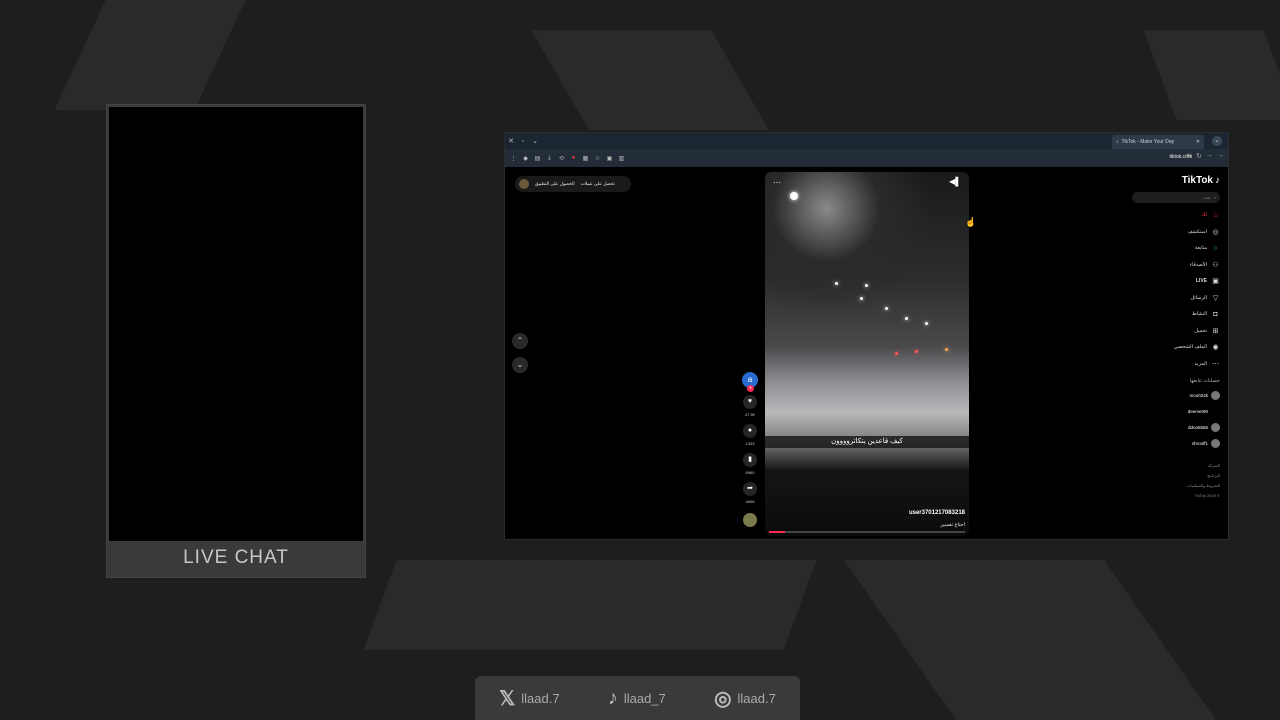 The width and height of the screenshot is (1280, 720). Describe the element at coordinates (1215, 215) in the screenshot. I see `home-icon: ⌂` at that location.